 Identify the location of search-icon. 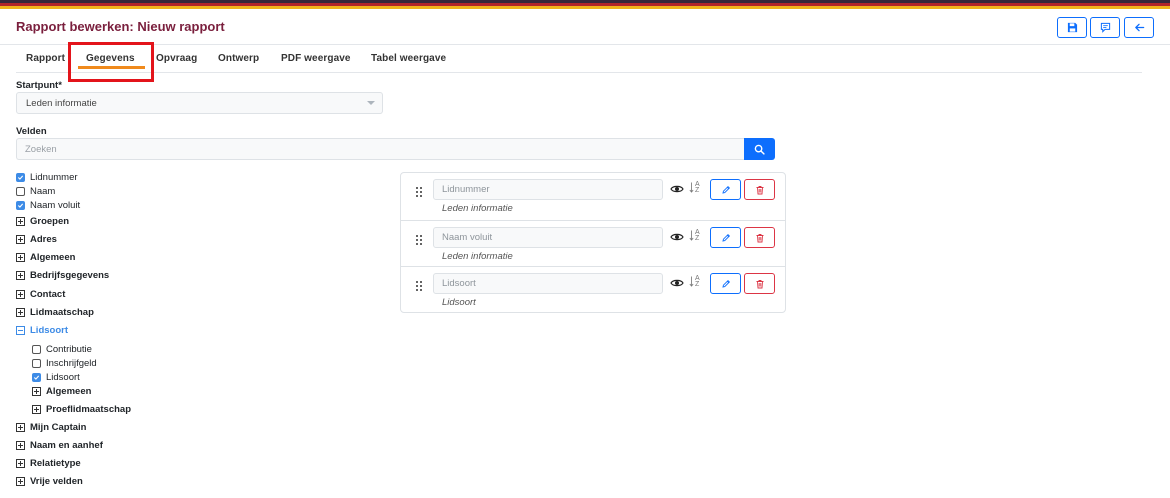
(759, 149).